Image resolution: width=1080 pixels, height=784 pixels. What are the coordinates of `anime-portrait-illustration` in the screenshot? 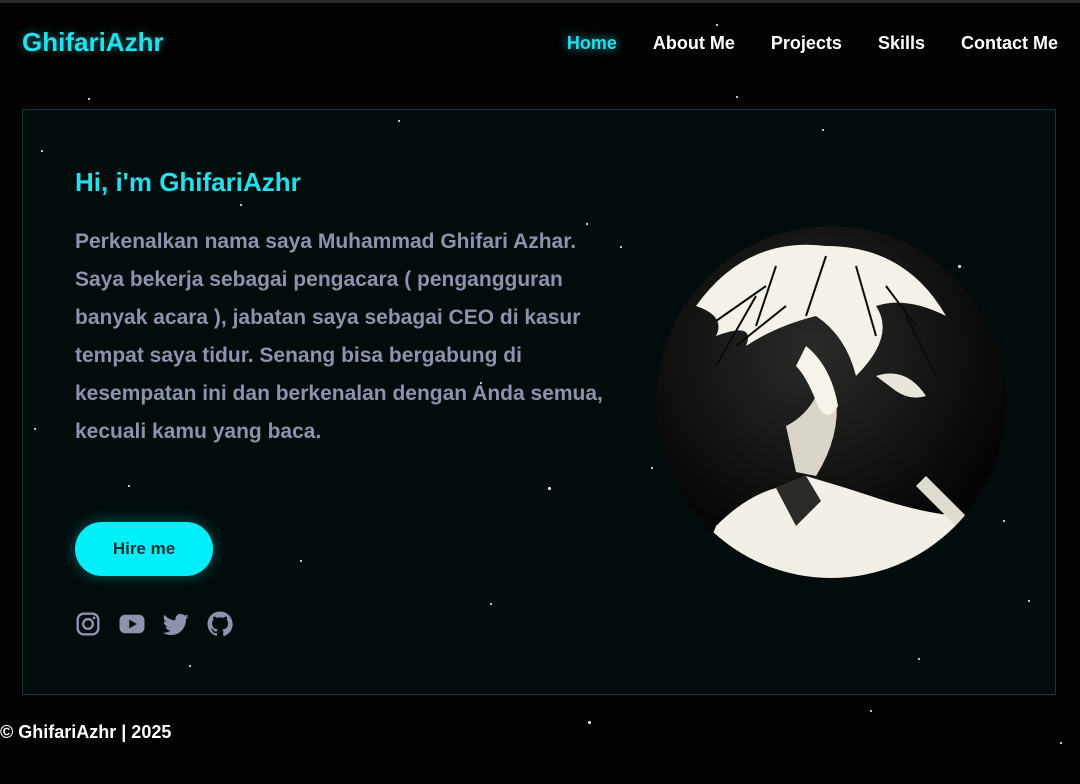 It's located at (831, 402).